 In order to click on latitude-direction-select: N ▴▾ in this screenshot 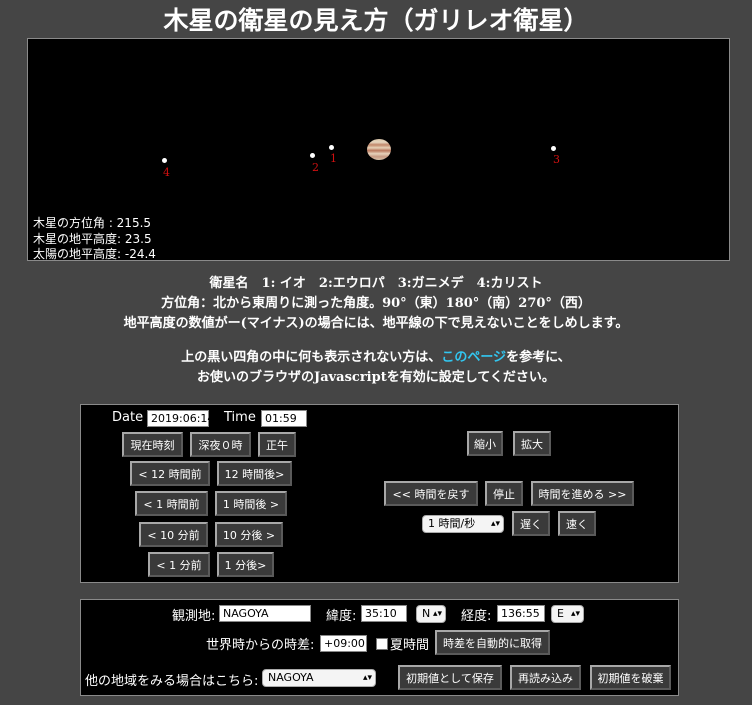, I will do `click(431, 614)`.